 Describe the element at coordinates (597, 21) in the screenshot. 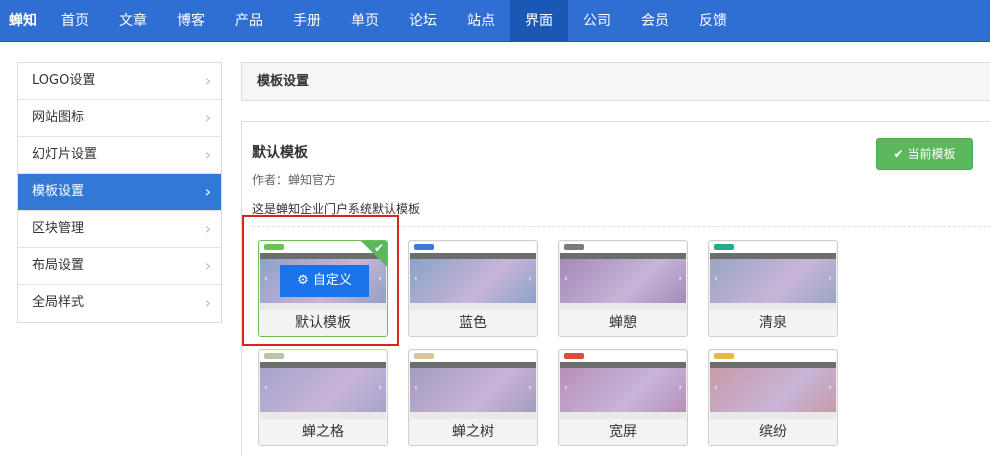

I see `nav-item: 公司` at that location.